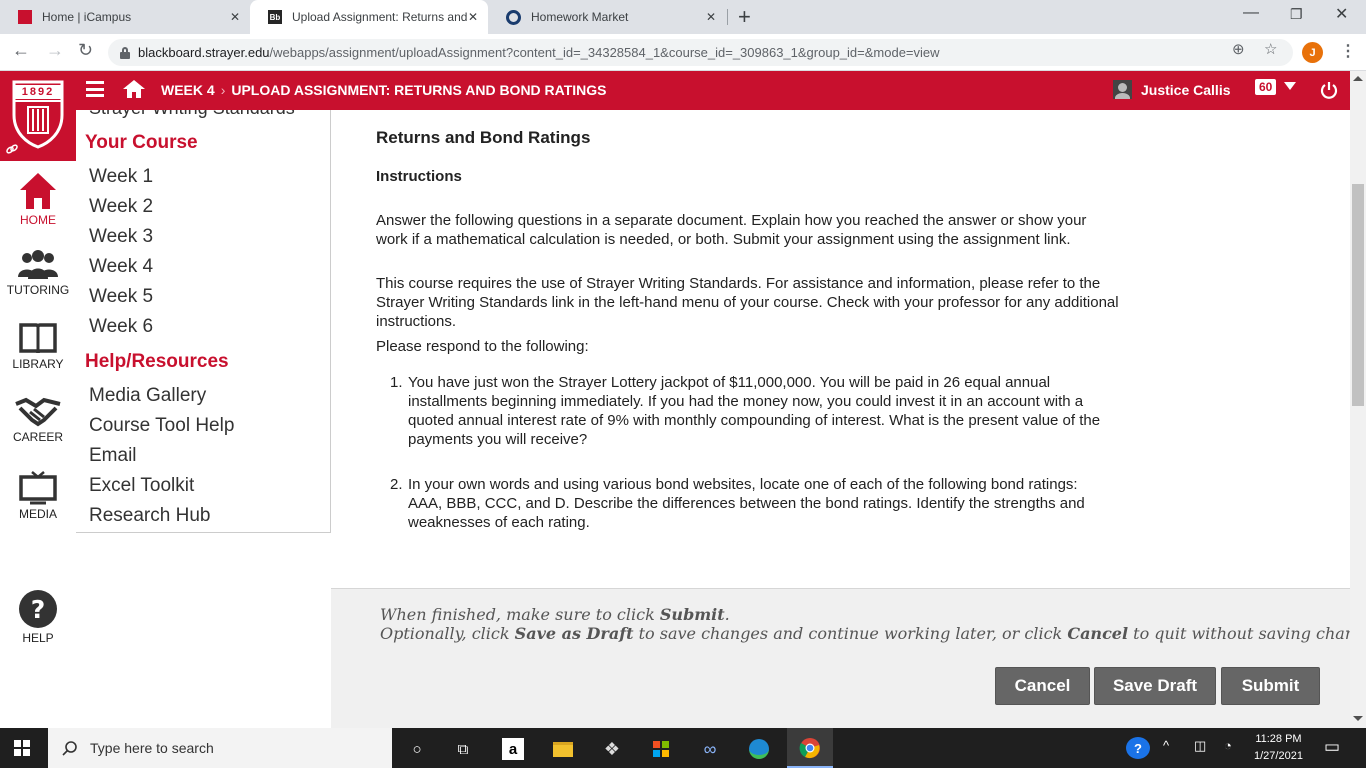 The image size is (1366, 768). Describe the element at coordinates (1042, 686) in the screenshot. I see `cancel-button: Cancel` at that location.